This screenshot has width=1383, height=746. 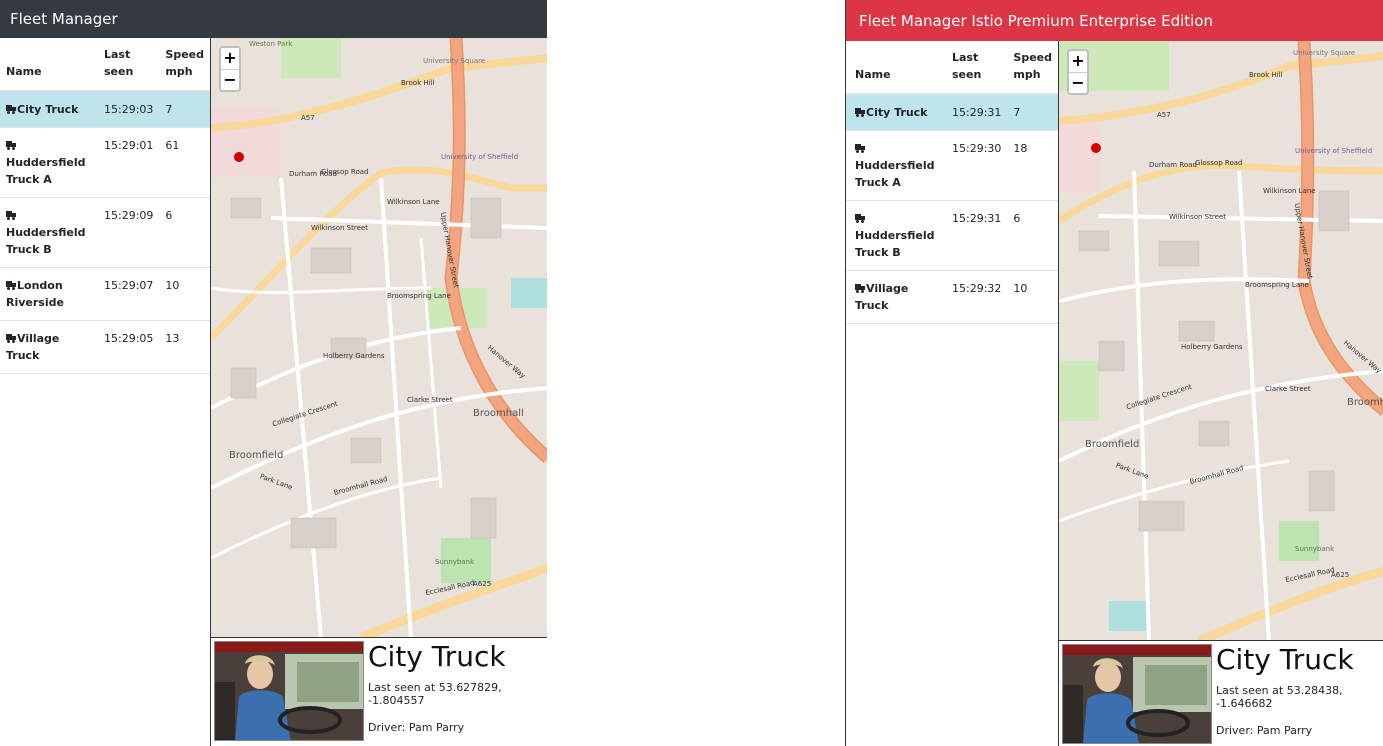 I want to click on vehicle-name-cell: City Truck, so click(x=896, y=112).